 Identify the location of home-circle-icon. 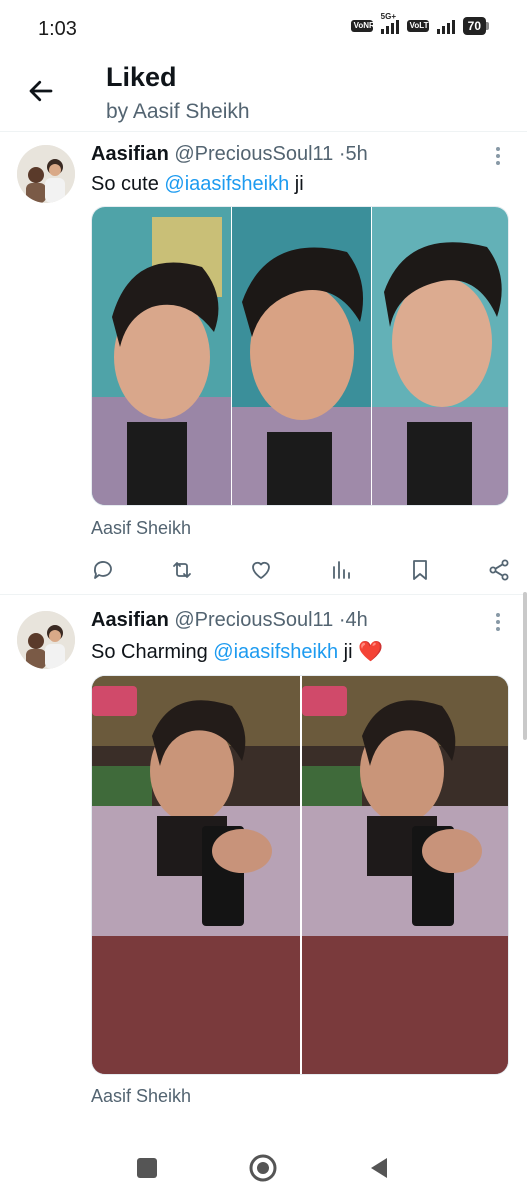
(263, 1168).